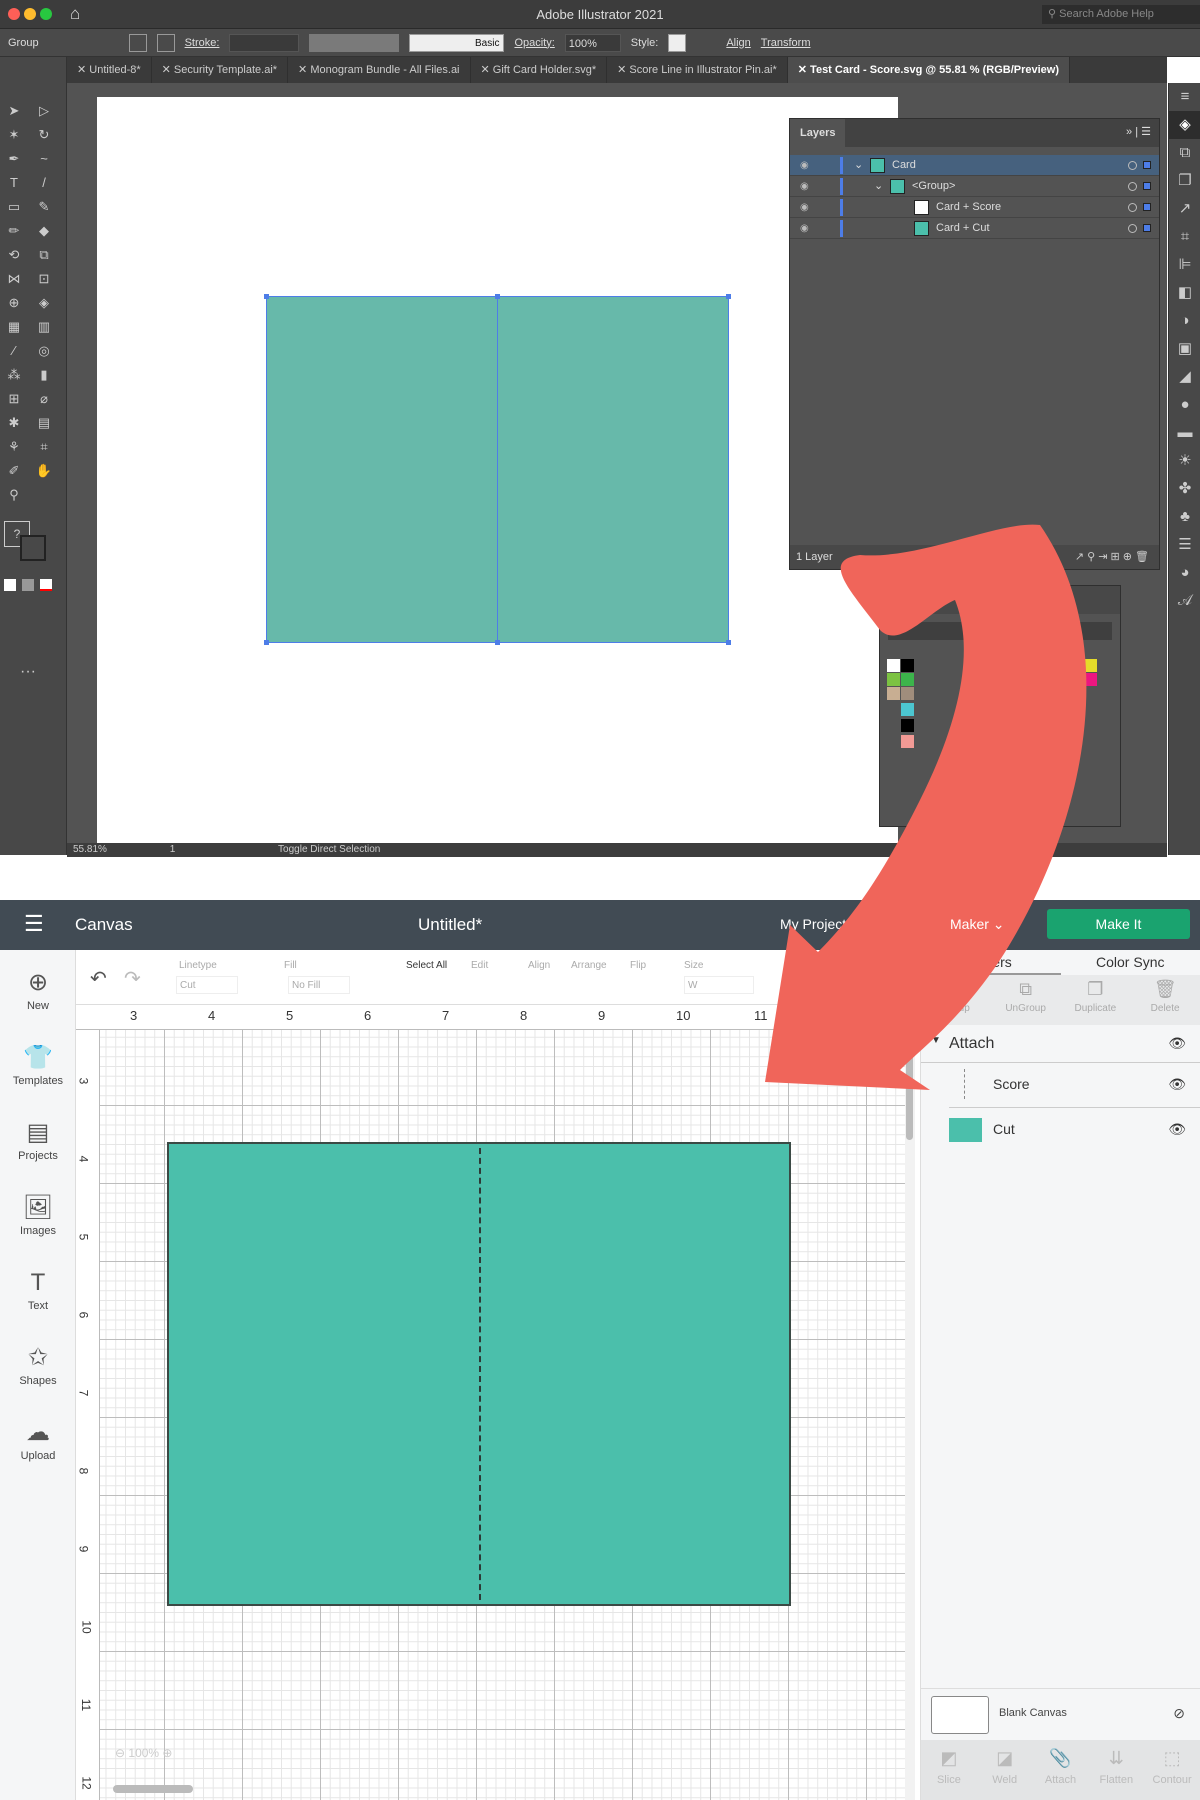 The width and height of the screenshot is (1200, 1800). I want to click on machine-select: Maker ⌄, so click(977, 924).